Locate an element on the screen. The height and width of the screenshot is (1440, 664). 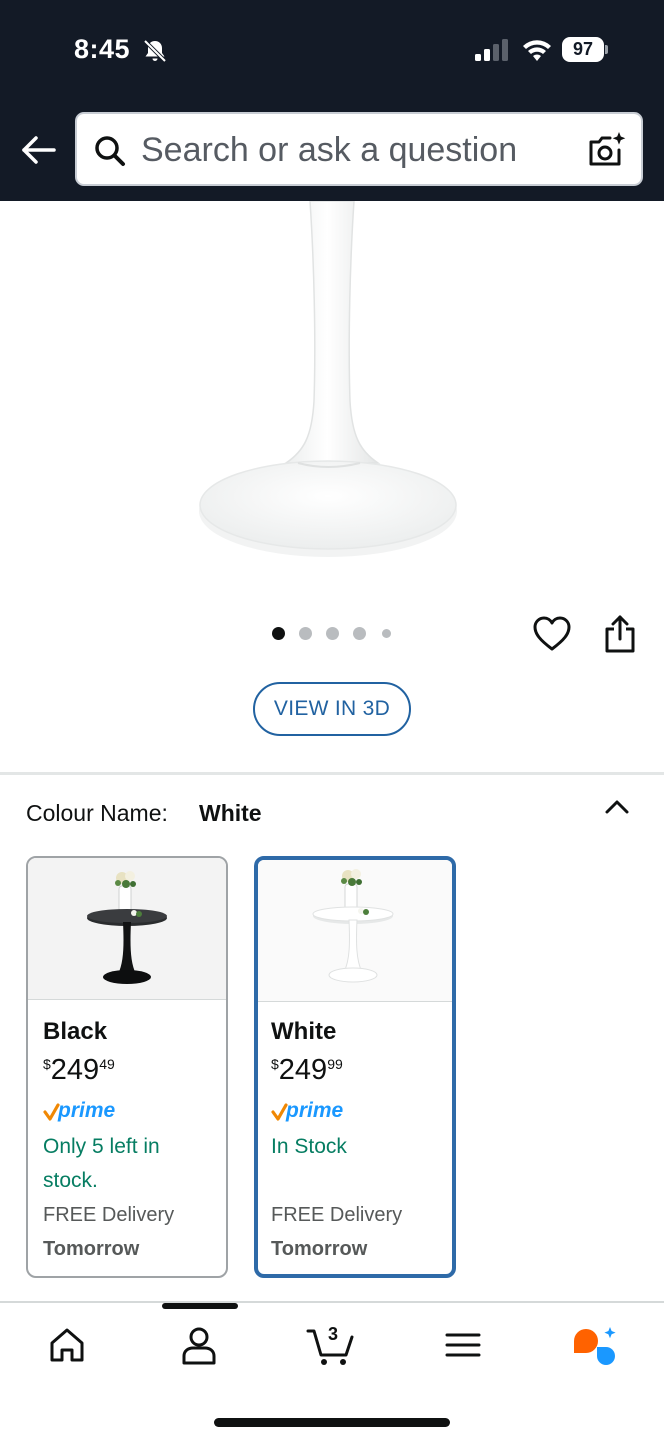
battery-level: 97 is located at coordinates (583, 49).